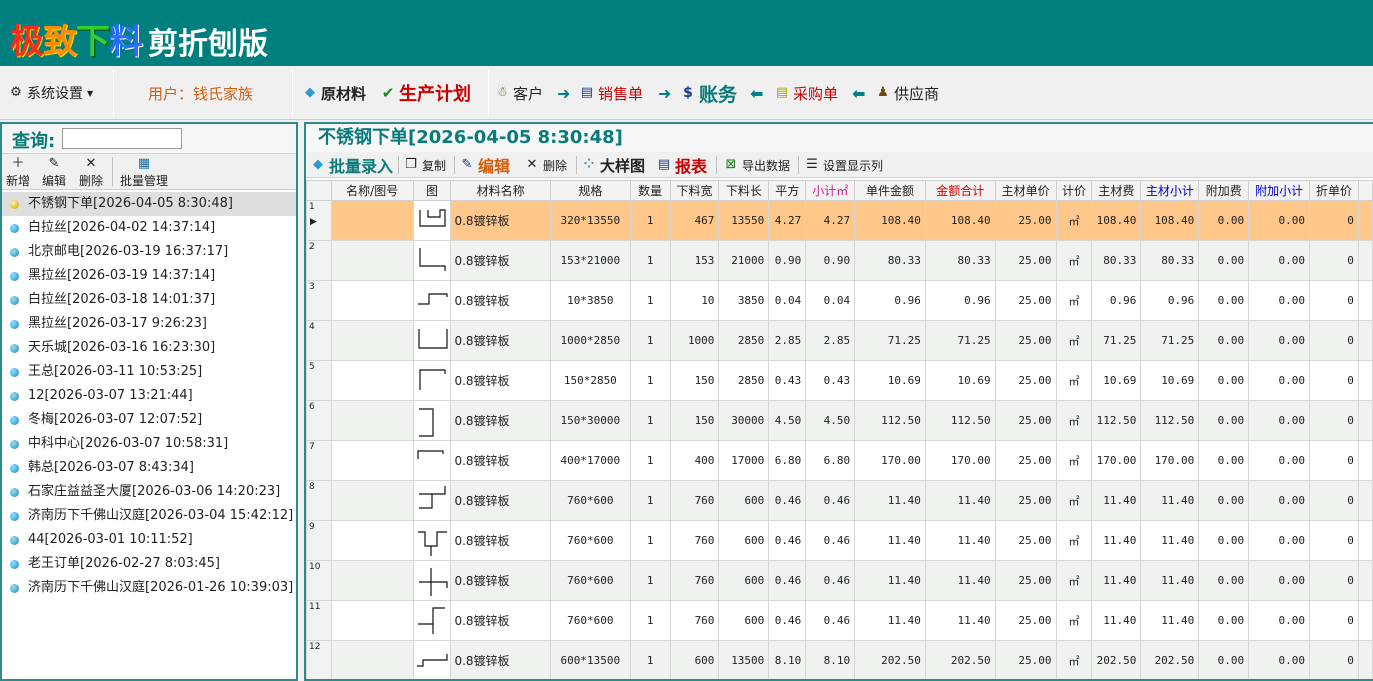  What do you see at coordinates (787, 659) in the screenshot?
I see `table-cell: 8.10` at bounding box center [787, 659].